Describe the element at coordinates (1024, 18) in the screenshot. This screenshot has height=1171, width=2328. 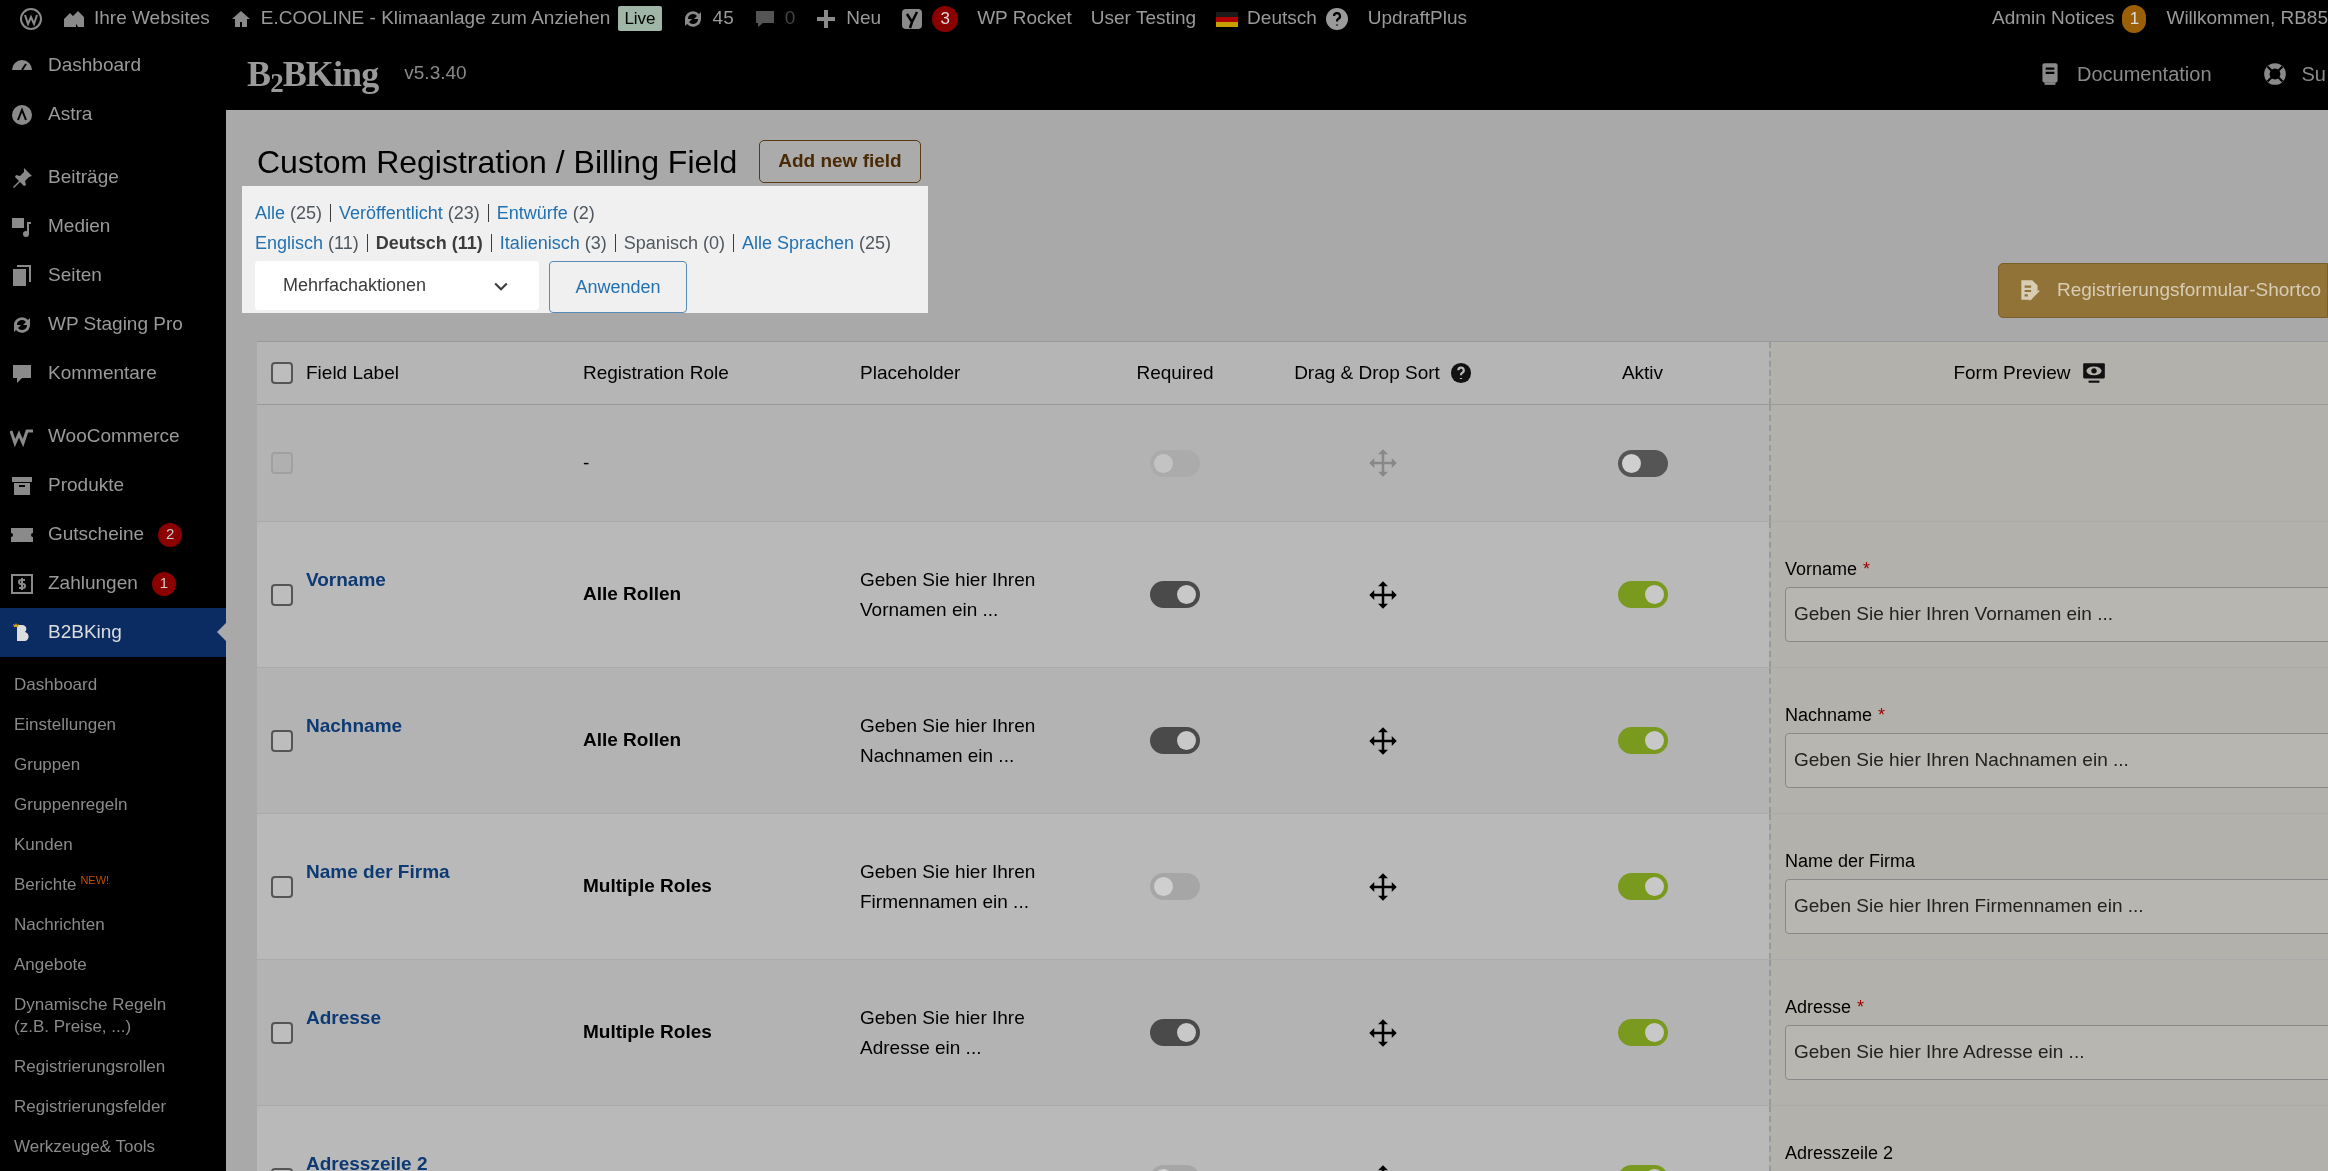
I see `admin-bar-link: WP Rocket` at that location.